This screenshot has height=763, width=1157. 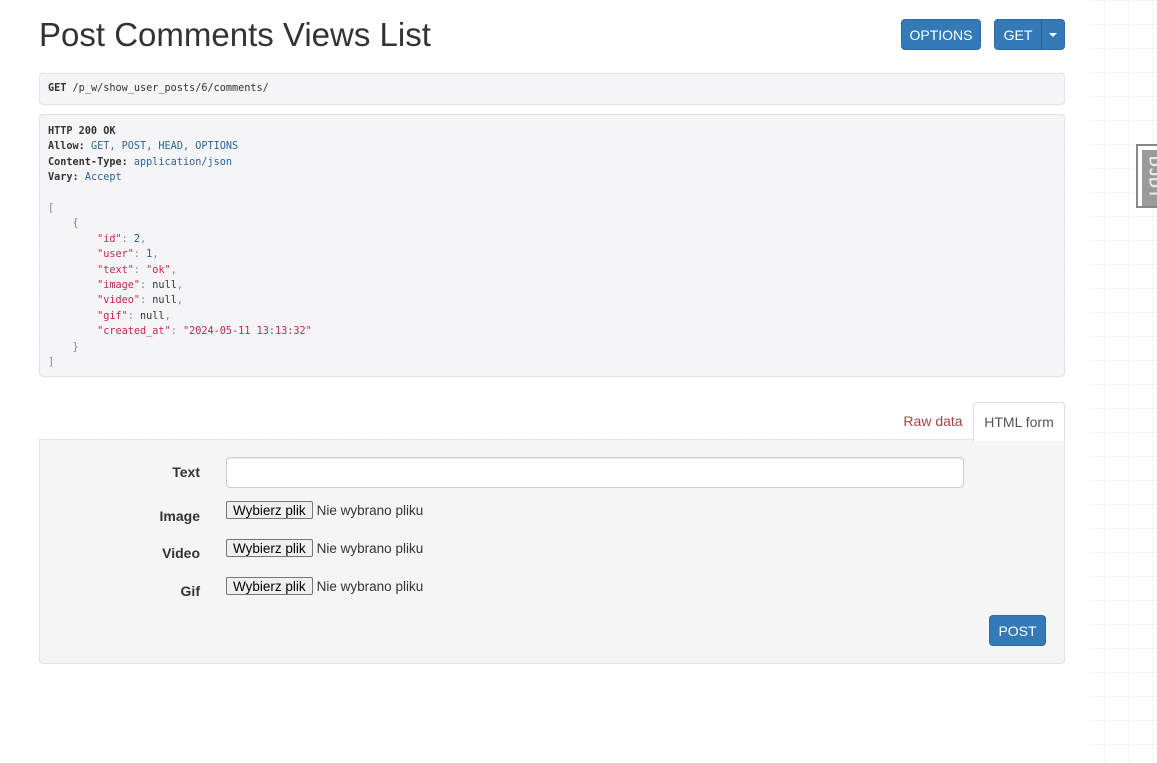 I want to click on video-field-label: Video, so click(x=181, y=553).